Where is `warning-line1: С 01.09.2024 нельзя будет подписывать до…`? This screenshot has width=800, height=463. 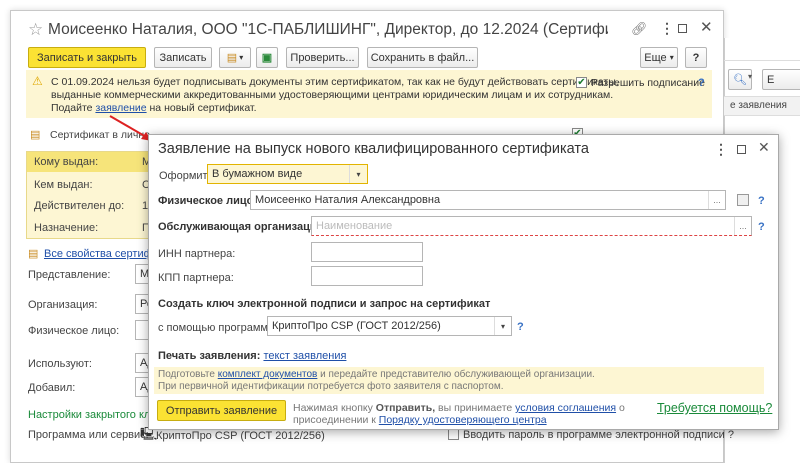 warning-line1: С 01.09.2024 нельзя будет подписывать до… is located at coordinates (335, 82).